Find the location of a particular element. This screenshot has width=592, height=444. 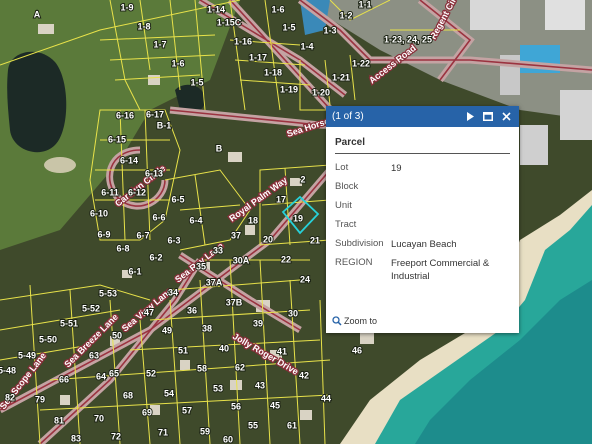

lot-label: 6-12 is located at coordinates (137, 192).